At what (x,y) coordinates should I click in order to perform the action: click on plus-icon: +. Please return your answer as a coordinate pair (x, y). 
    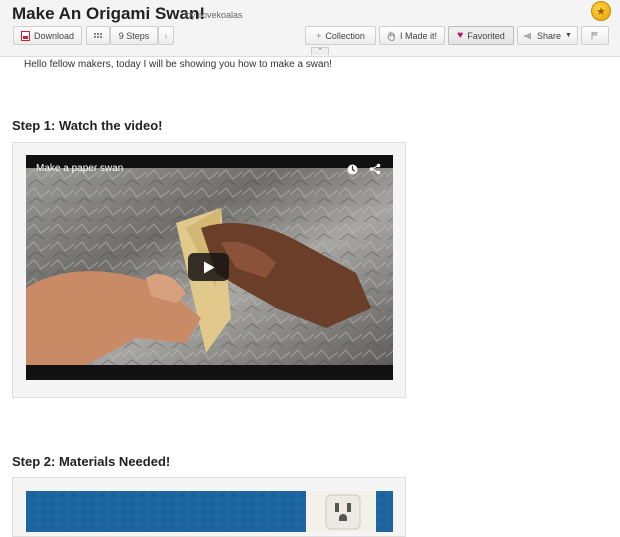
    Looking at the image, I should click on (319, 35).